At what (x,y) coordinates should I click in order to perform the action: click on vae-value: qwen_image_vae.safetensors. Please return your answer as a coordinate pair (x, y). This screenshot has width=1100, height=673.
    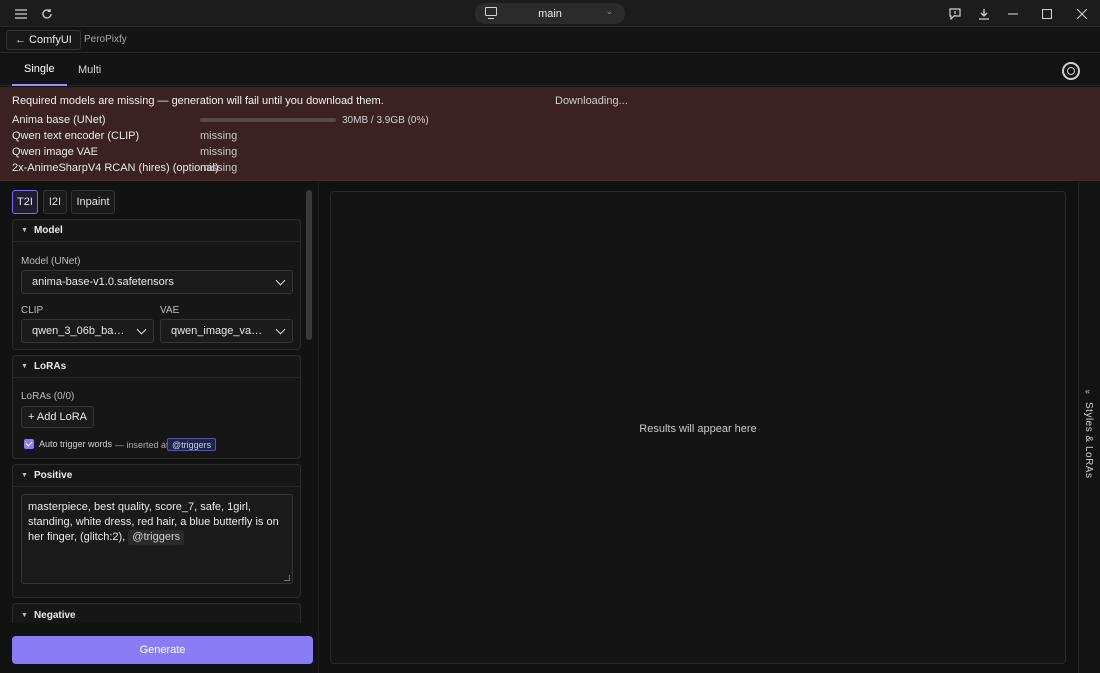
    Looking at the image, I should click on (219, 331).